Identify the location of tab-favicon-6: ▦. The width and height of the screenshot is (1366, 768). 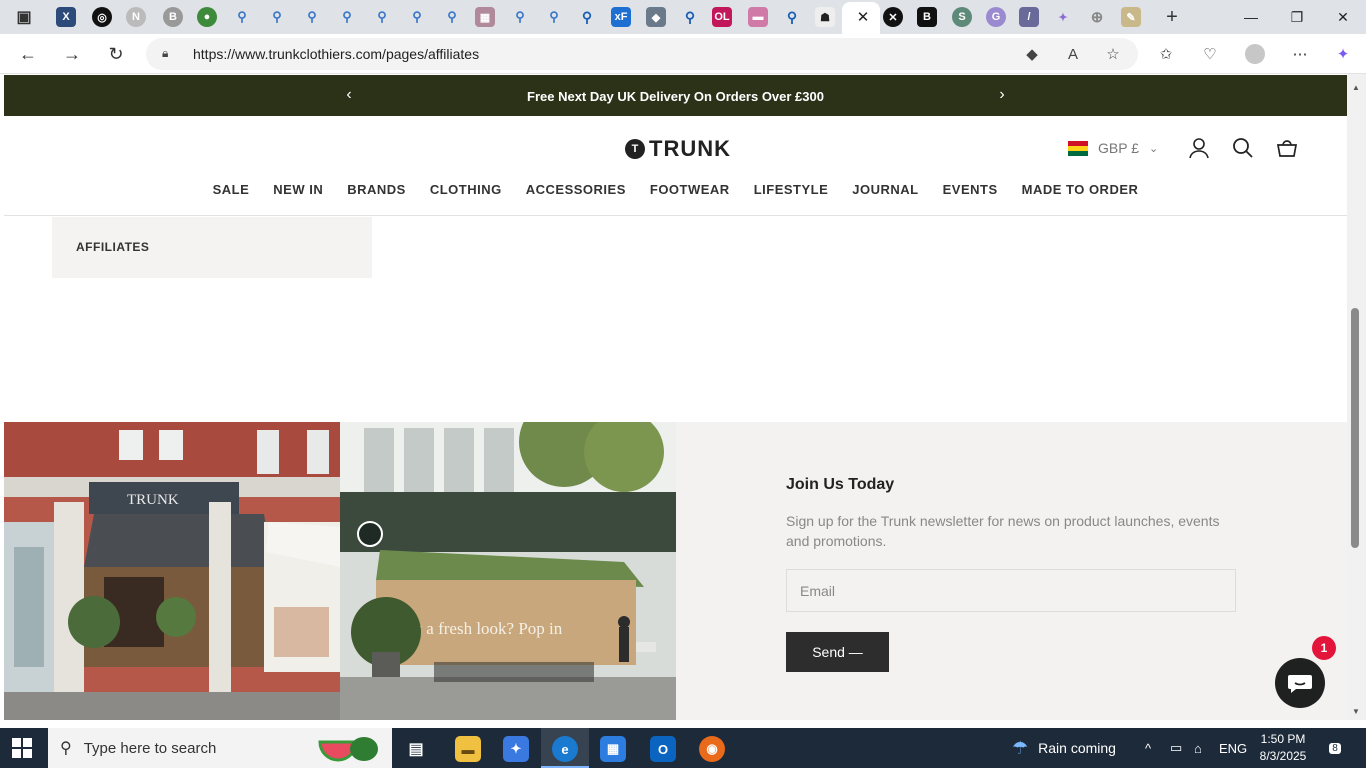
(485, 17).